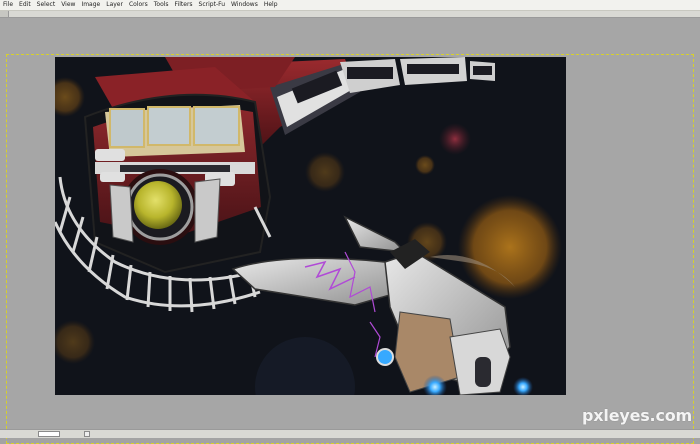  I want to click on menu-tools: Tools, so click(161, 5).